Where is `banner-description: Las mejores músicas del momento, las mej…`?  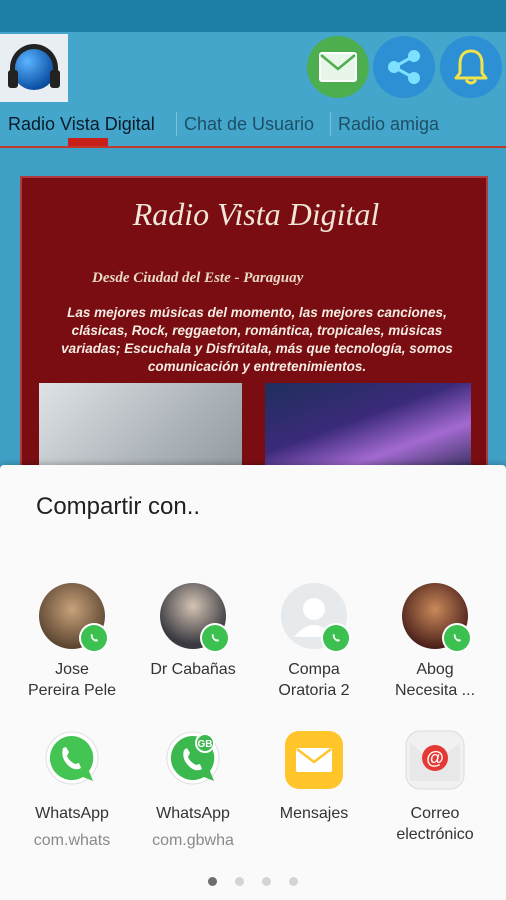 banner-description: Las mejores músicas del momento, las mej… is located at coordinates (257, 339).